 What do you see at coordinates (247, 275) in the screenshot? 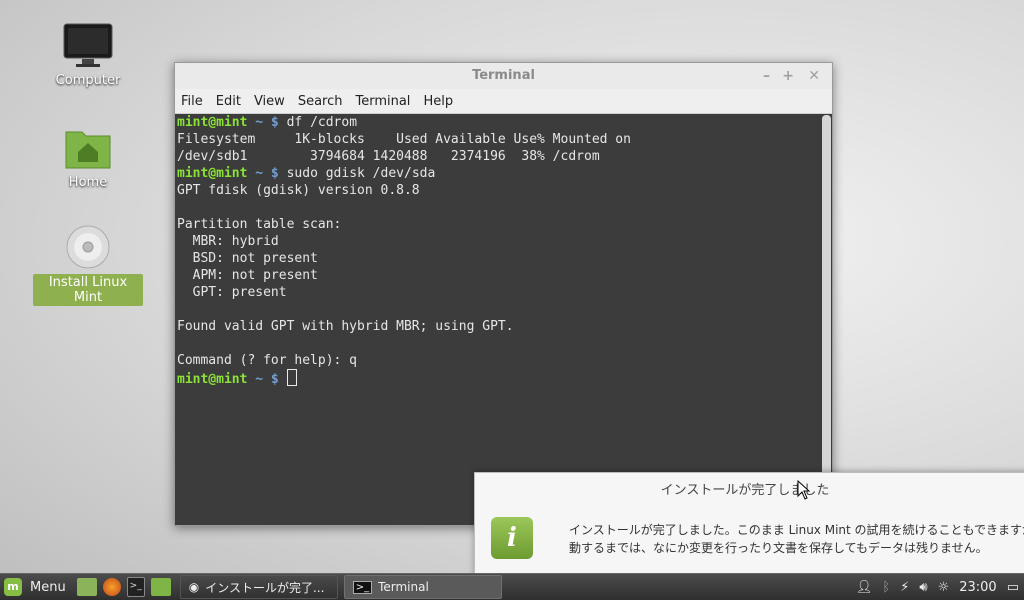
I see `terminal-output-line: APM: not present` at bounding box center [247, 275].